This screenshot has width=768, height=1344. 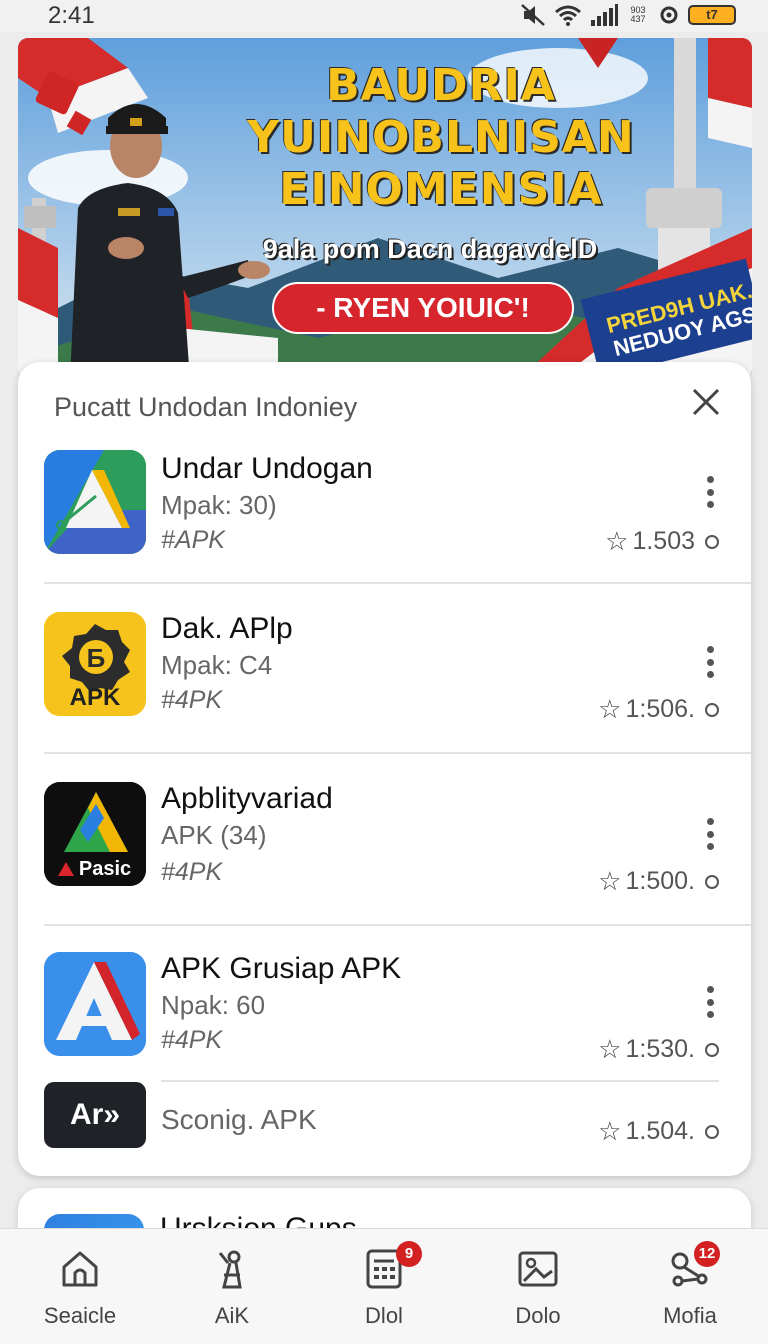 What do you see at coordinates (217, 665) in the screenshot?
I see `app-meta: Mpak: C4` at bounding box center [217, 665].